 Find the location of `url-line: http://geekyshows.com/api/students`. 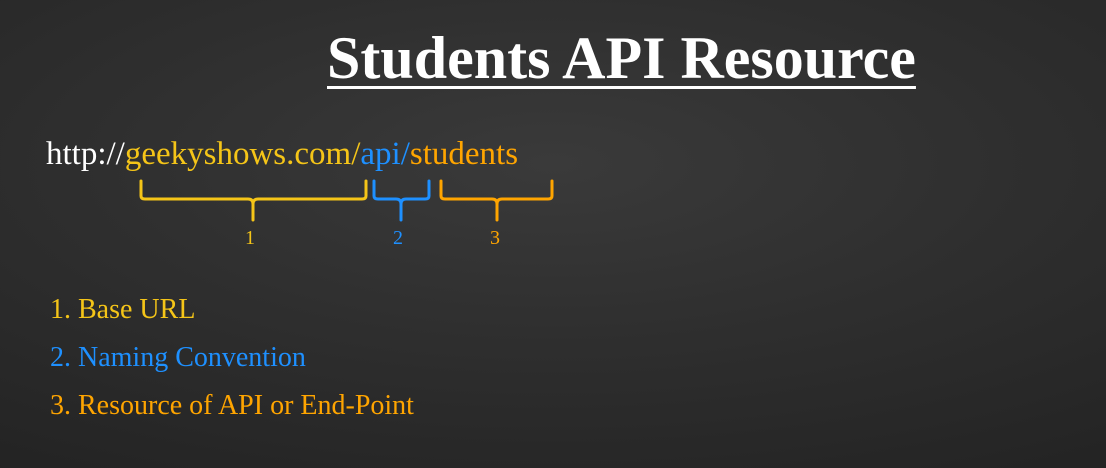

url-line: http://geekyshows.com/api/students is located at coordinates (282, 154).